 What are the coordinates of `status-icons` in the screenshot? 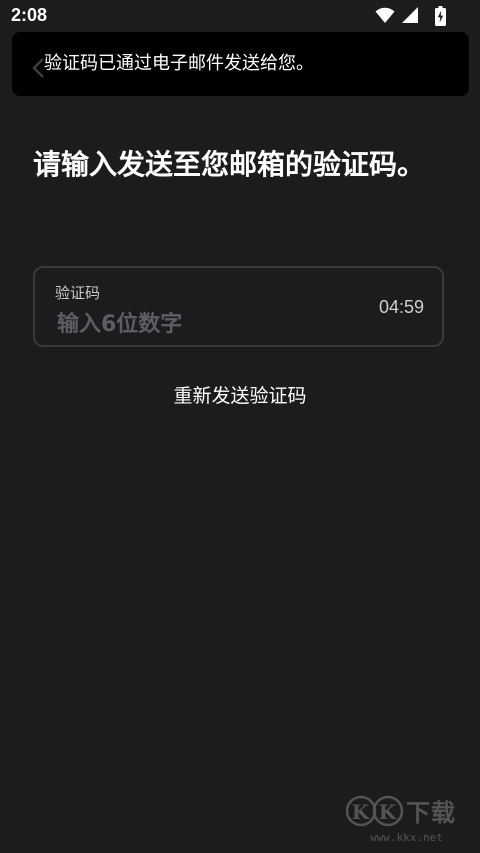 It's located at (410, 16).